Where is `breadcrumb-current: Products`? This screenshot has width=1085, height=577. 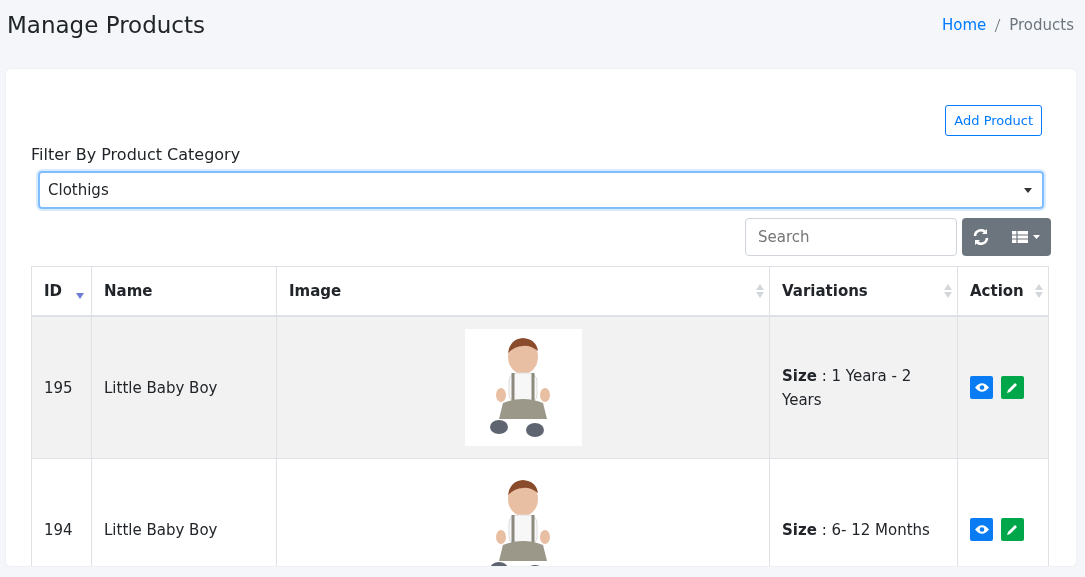 breadcrumb-current: Products is located at coordinates (1041, 25).